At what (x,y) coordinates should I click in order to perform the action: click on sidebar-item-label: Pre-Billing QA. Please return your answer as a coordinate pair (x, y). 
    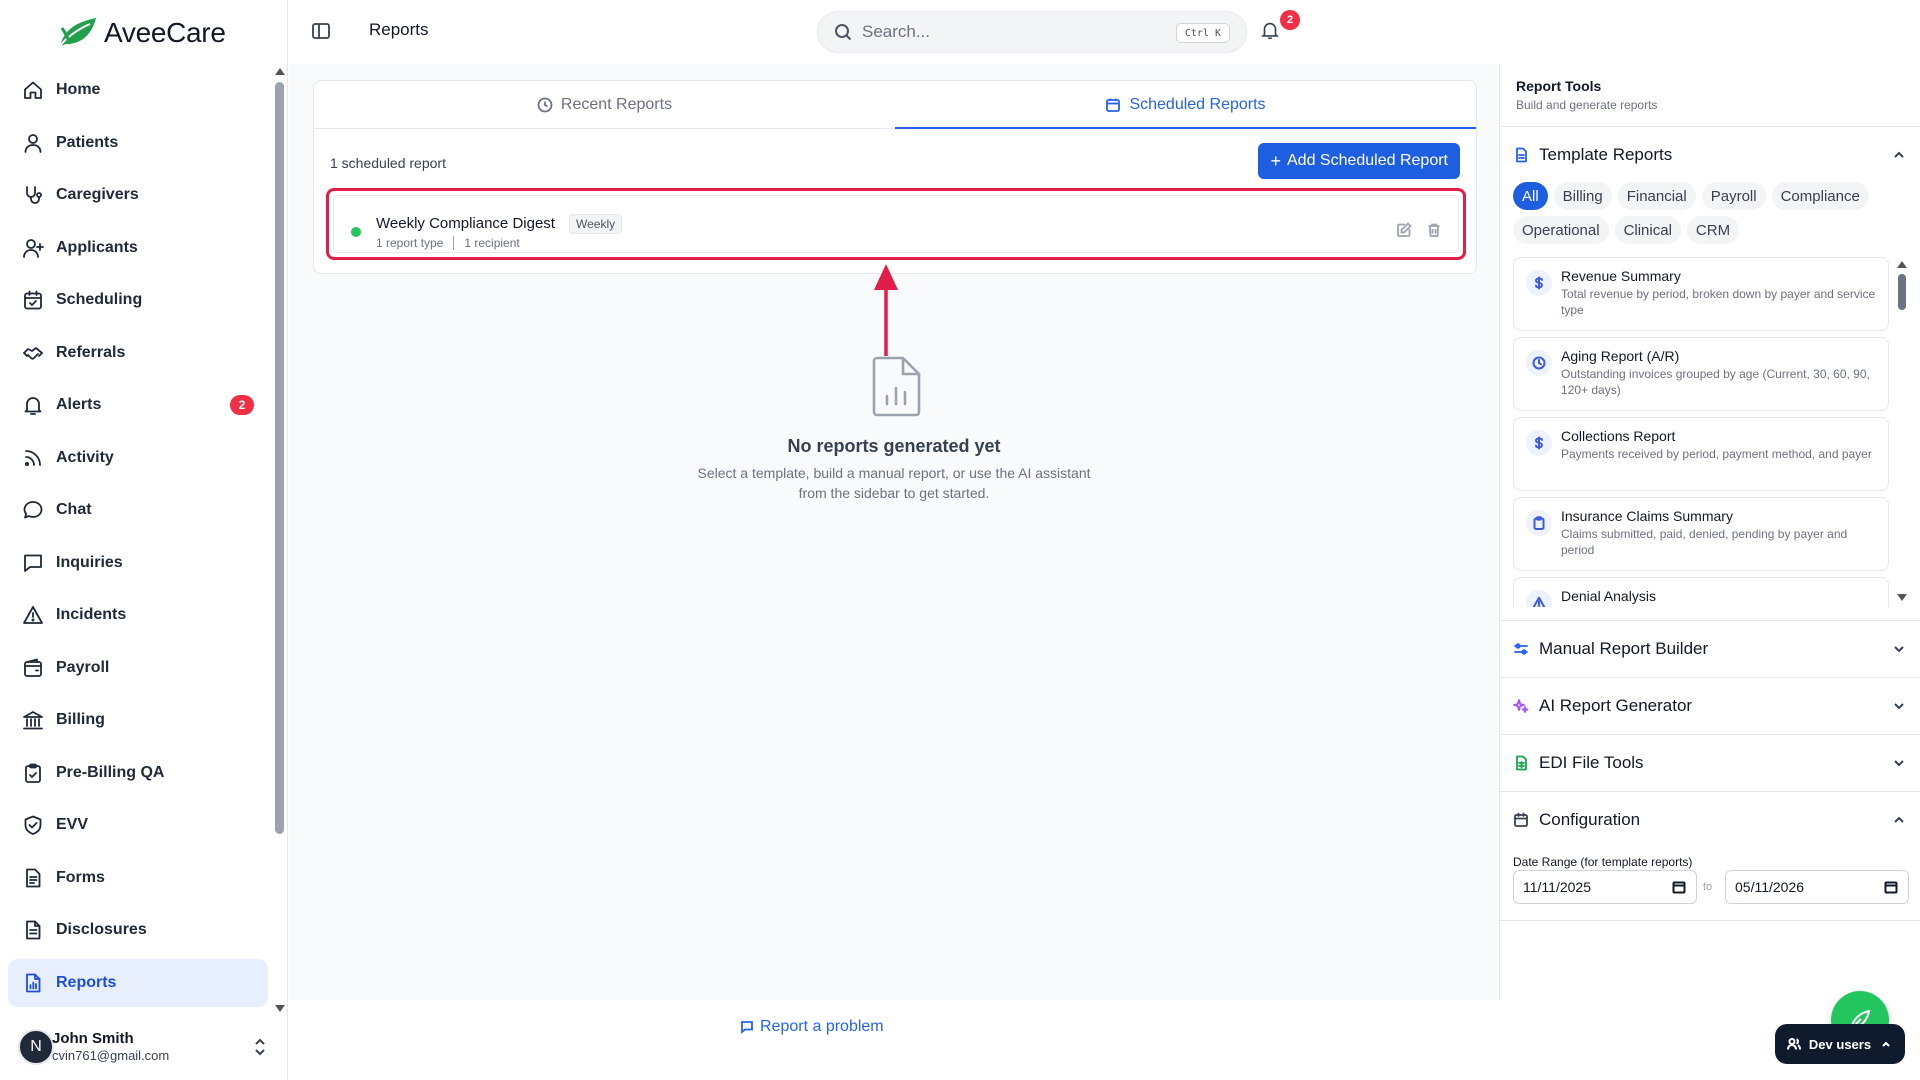
    Looking at the image, I should click on (110, 772).